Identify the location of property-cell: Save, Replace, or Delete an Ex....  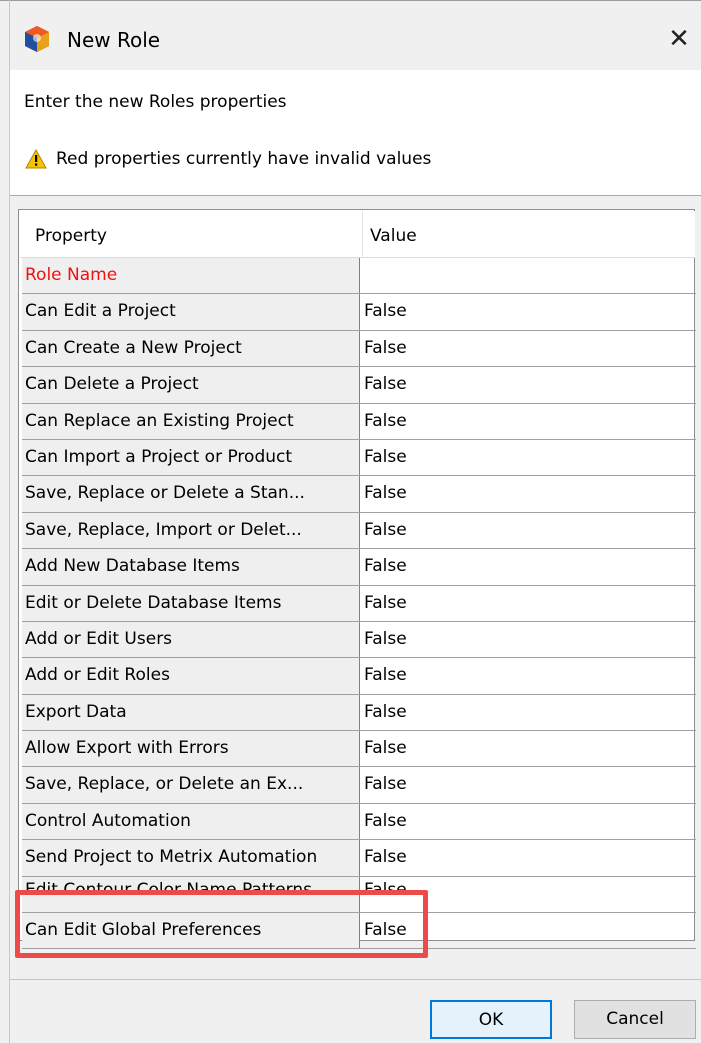
(191, 785).